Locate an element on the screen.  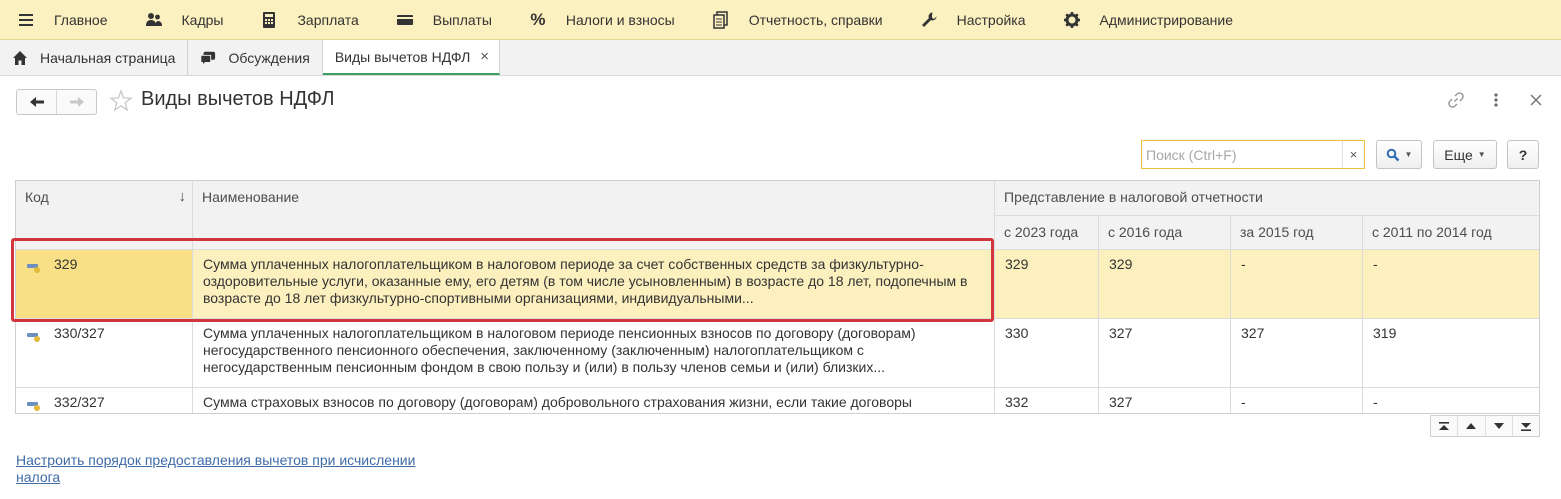
menu-item-label: Выплаты is located at coordinates (462, 19).